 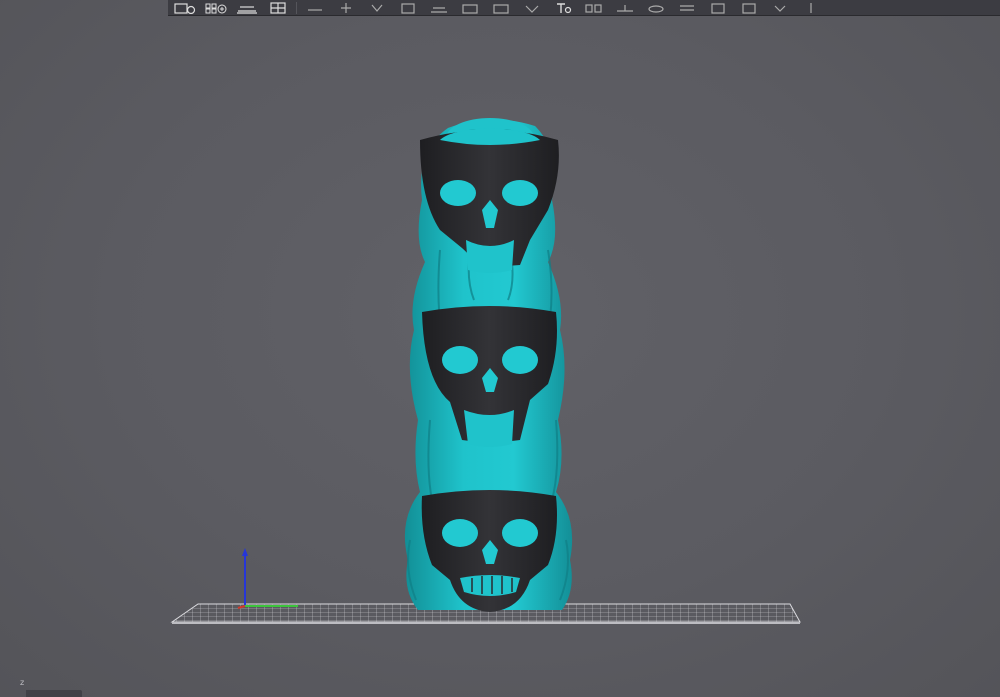 What do you see at coordinates (488, 365) in the screenshot?
I see `skull-tower-model` at bounding box center [488, 365].